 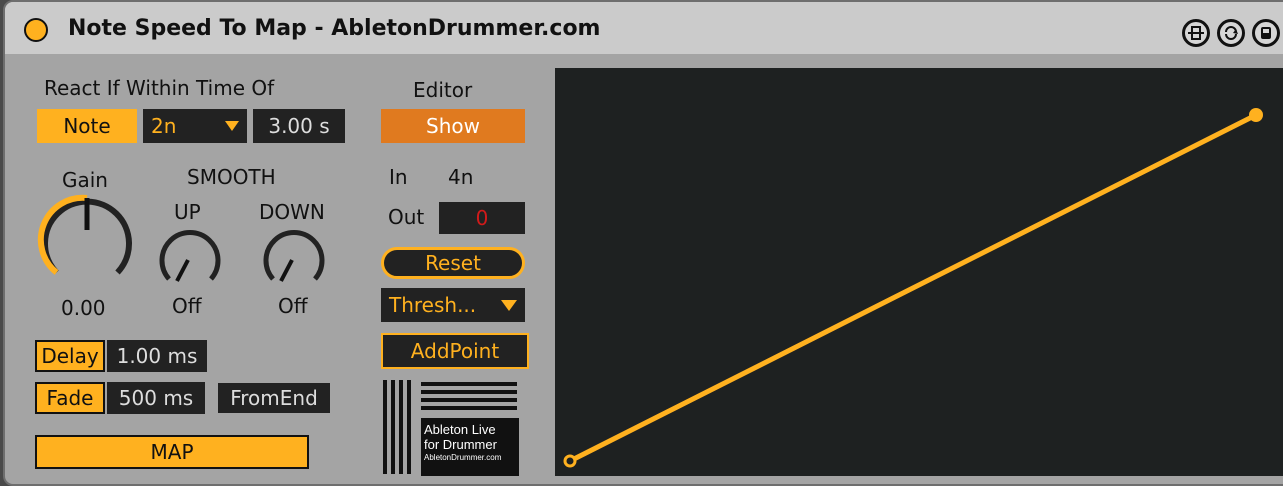 I want to click on in-value: 4n, so click(x=461, y=177).